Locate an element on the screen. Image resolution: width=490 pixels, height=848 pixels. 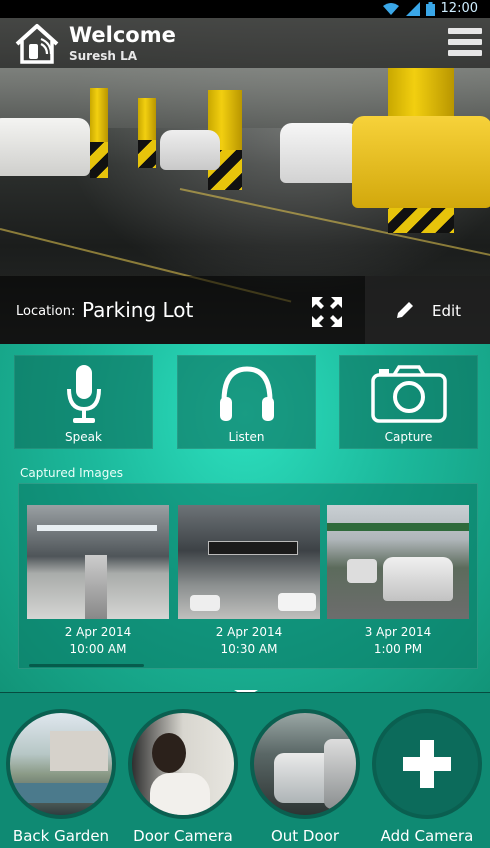
headphones-icon is located at coordinates (246, 393).